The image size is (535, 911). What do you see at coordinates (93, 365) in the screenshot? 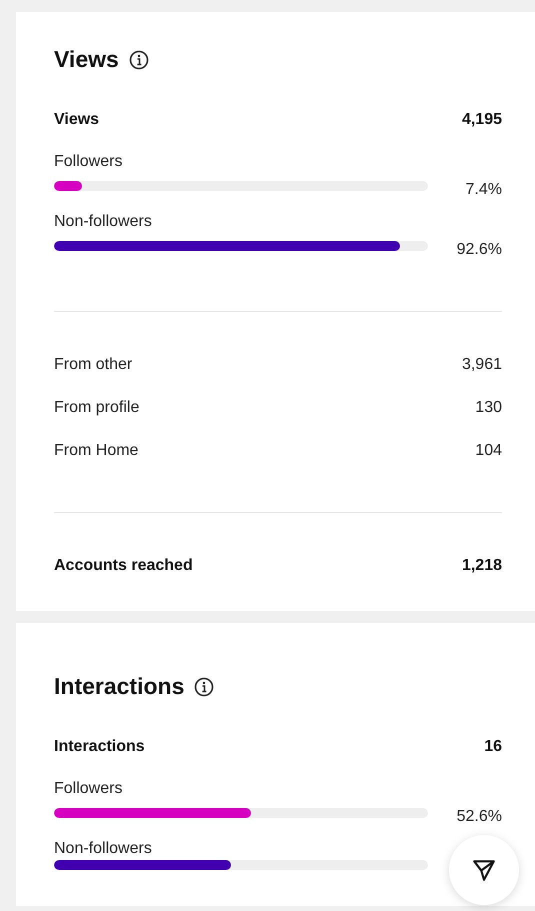
I see `source-label: From other` at bounding box center [93, 365].